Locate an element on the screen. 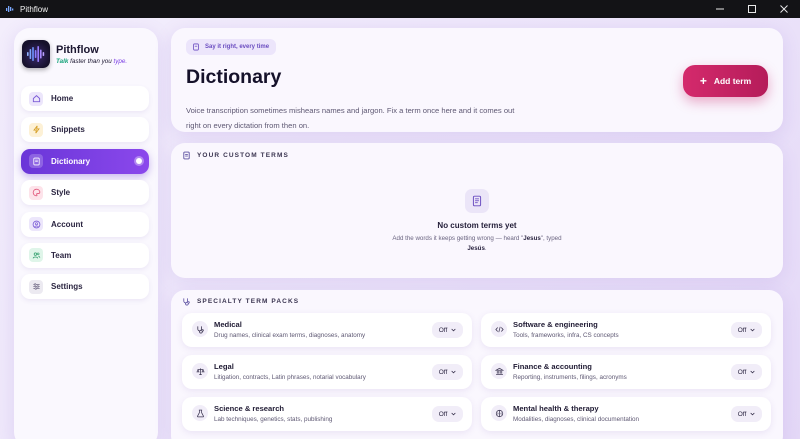  bank-icon is located at coordinates (499, 371).